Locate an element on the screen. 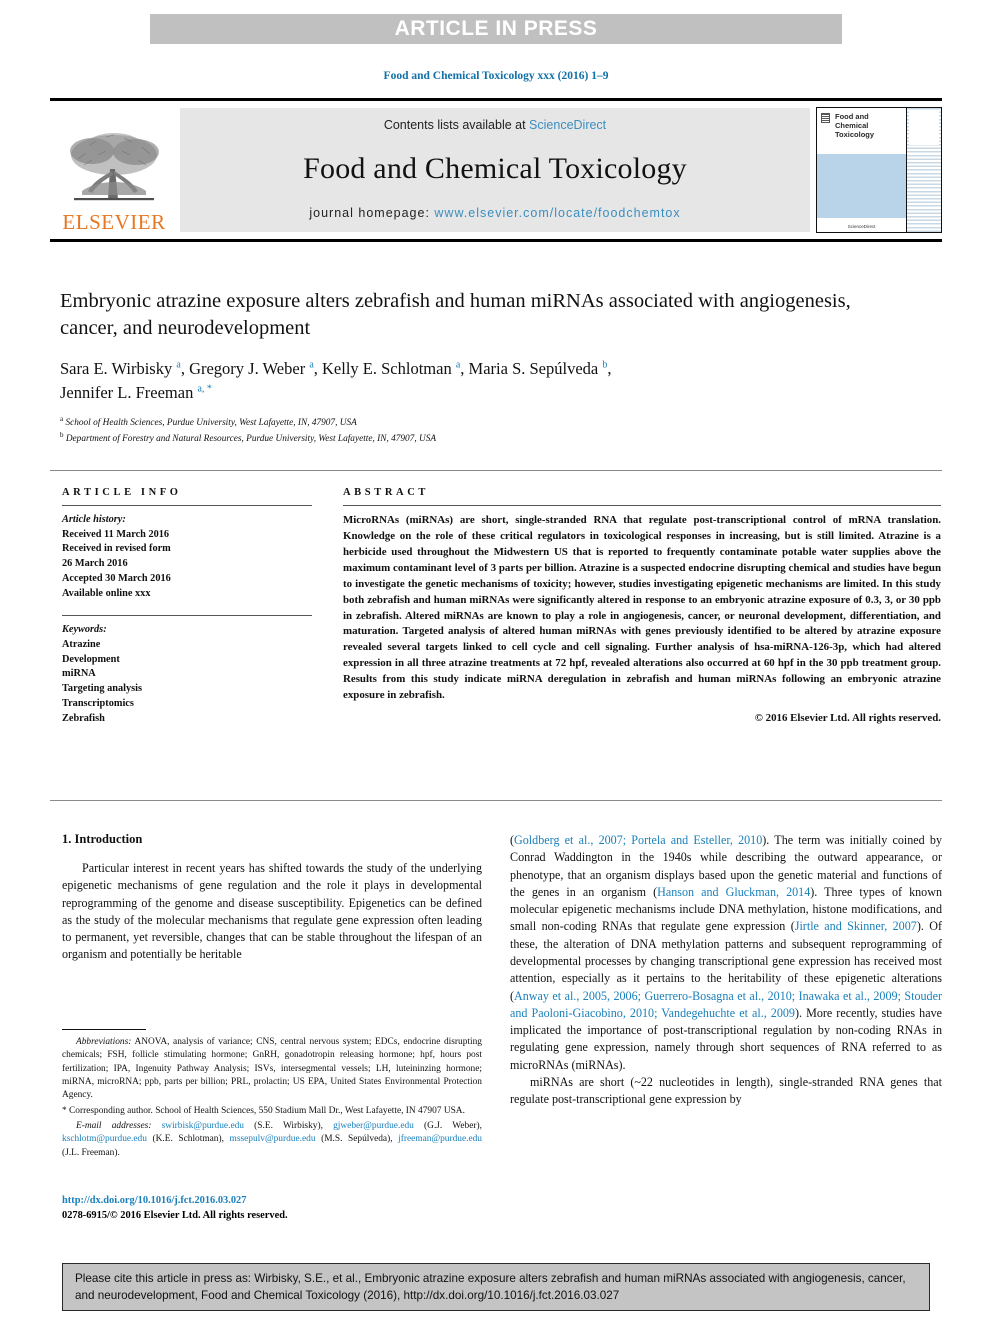 The width and height of the screenshot is (992, 1323). journal-homepage-link: www.elsevier.com/locate/foodchemtox is located at coordinates (557, 213).